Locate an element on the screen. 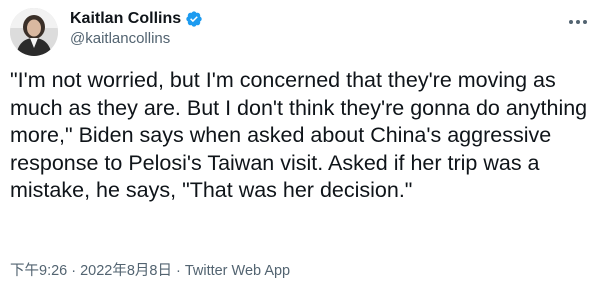 The image size is (600, 291). tweet-source: Twitter Web App is located at coordinates (237, 271).